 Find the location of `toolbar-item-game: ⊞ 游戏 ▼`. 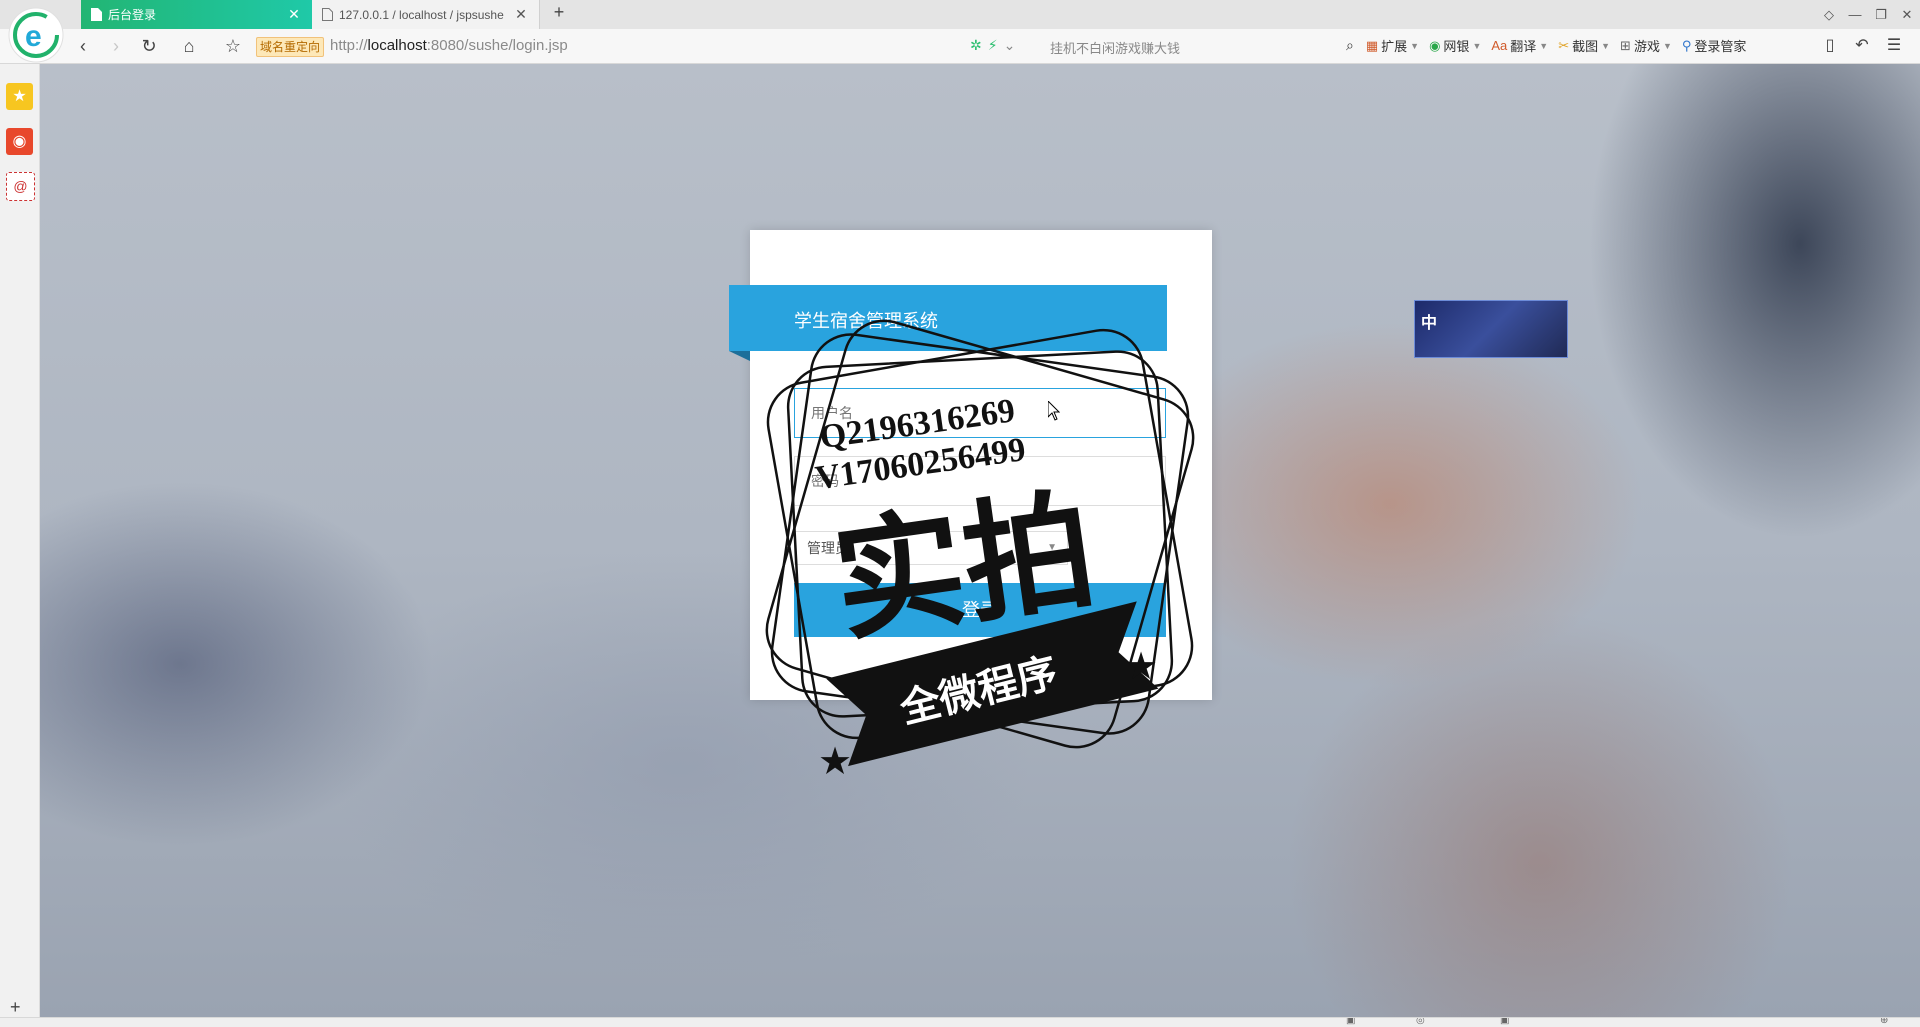

toolbar-item-game: ⊞ 游戏 ▼ is located at coordinates (1646, 45).